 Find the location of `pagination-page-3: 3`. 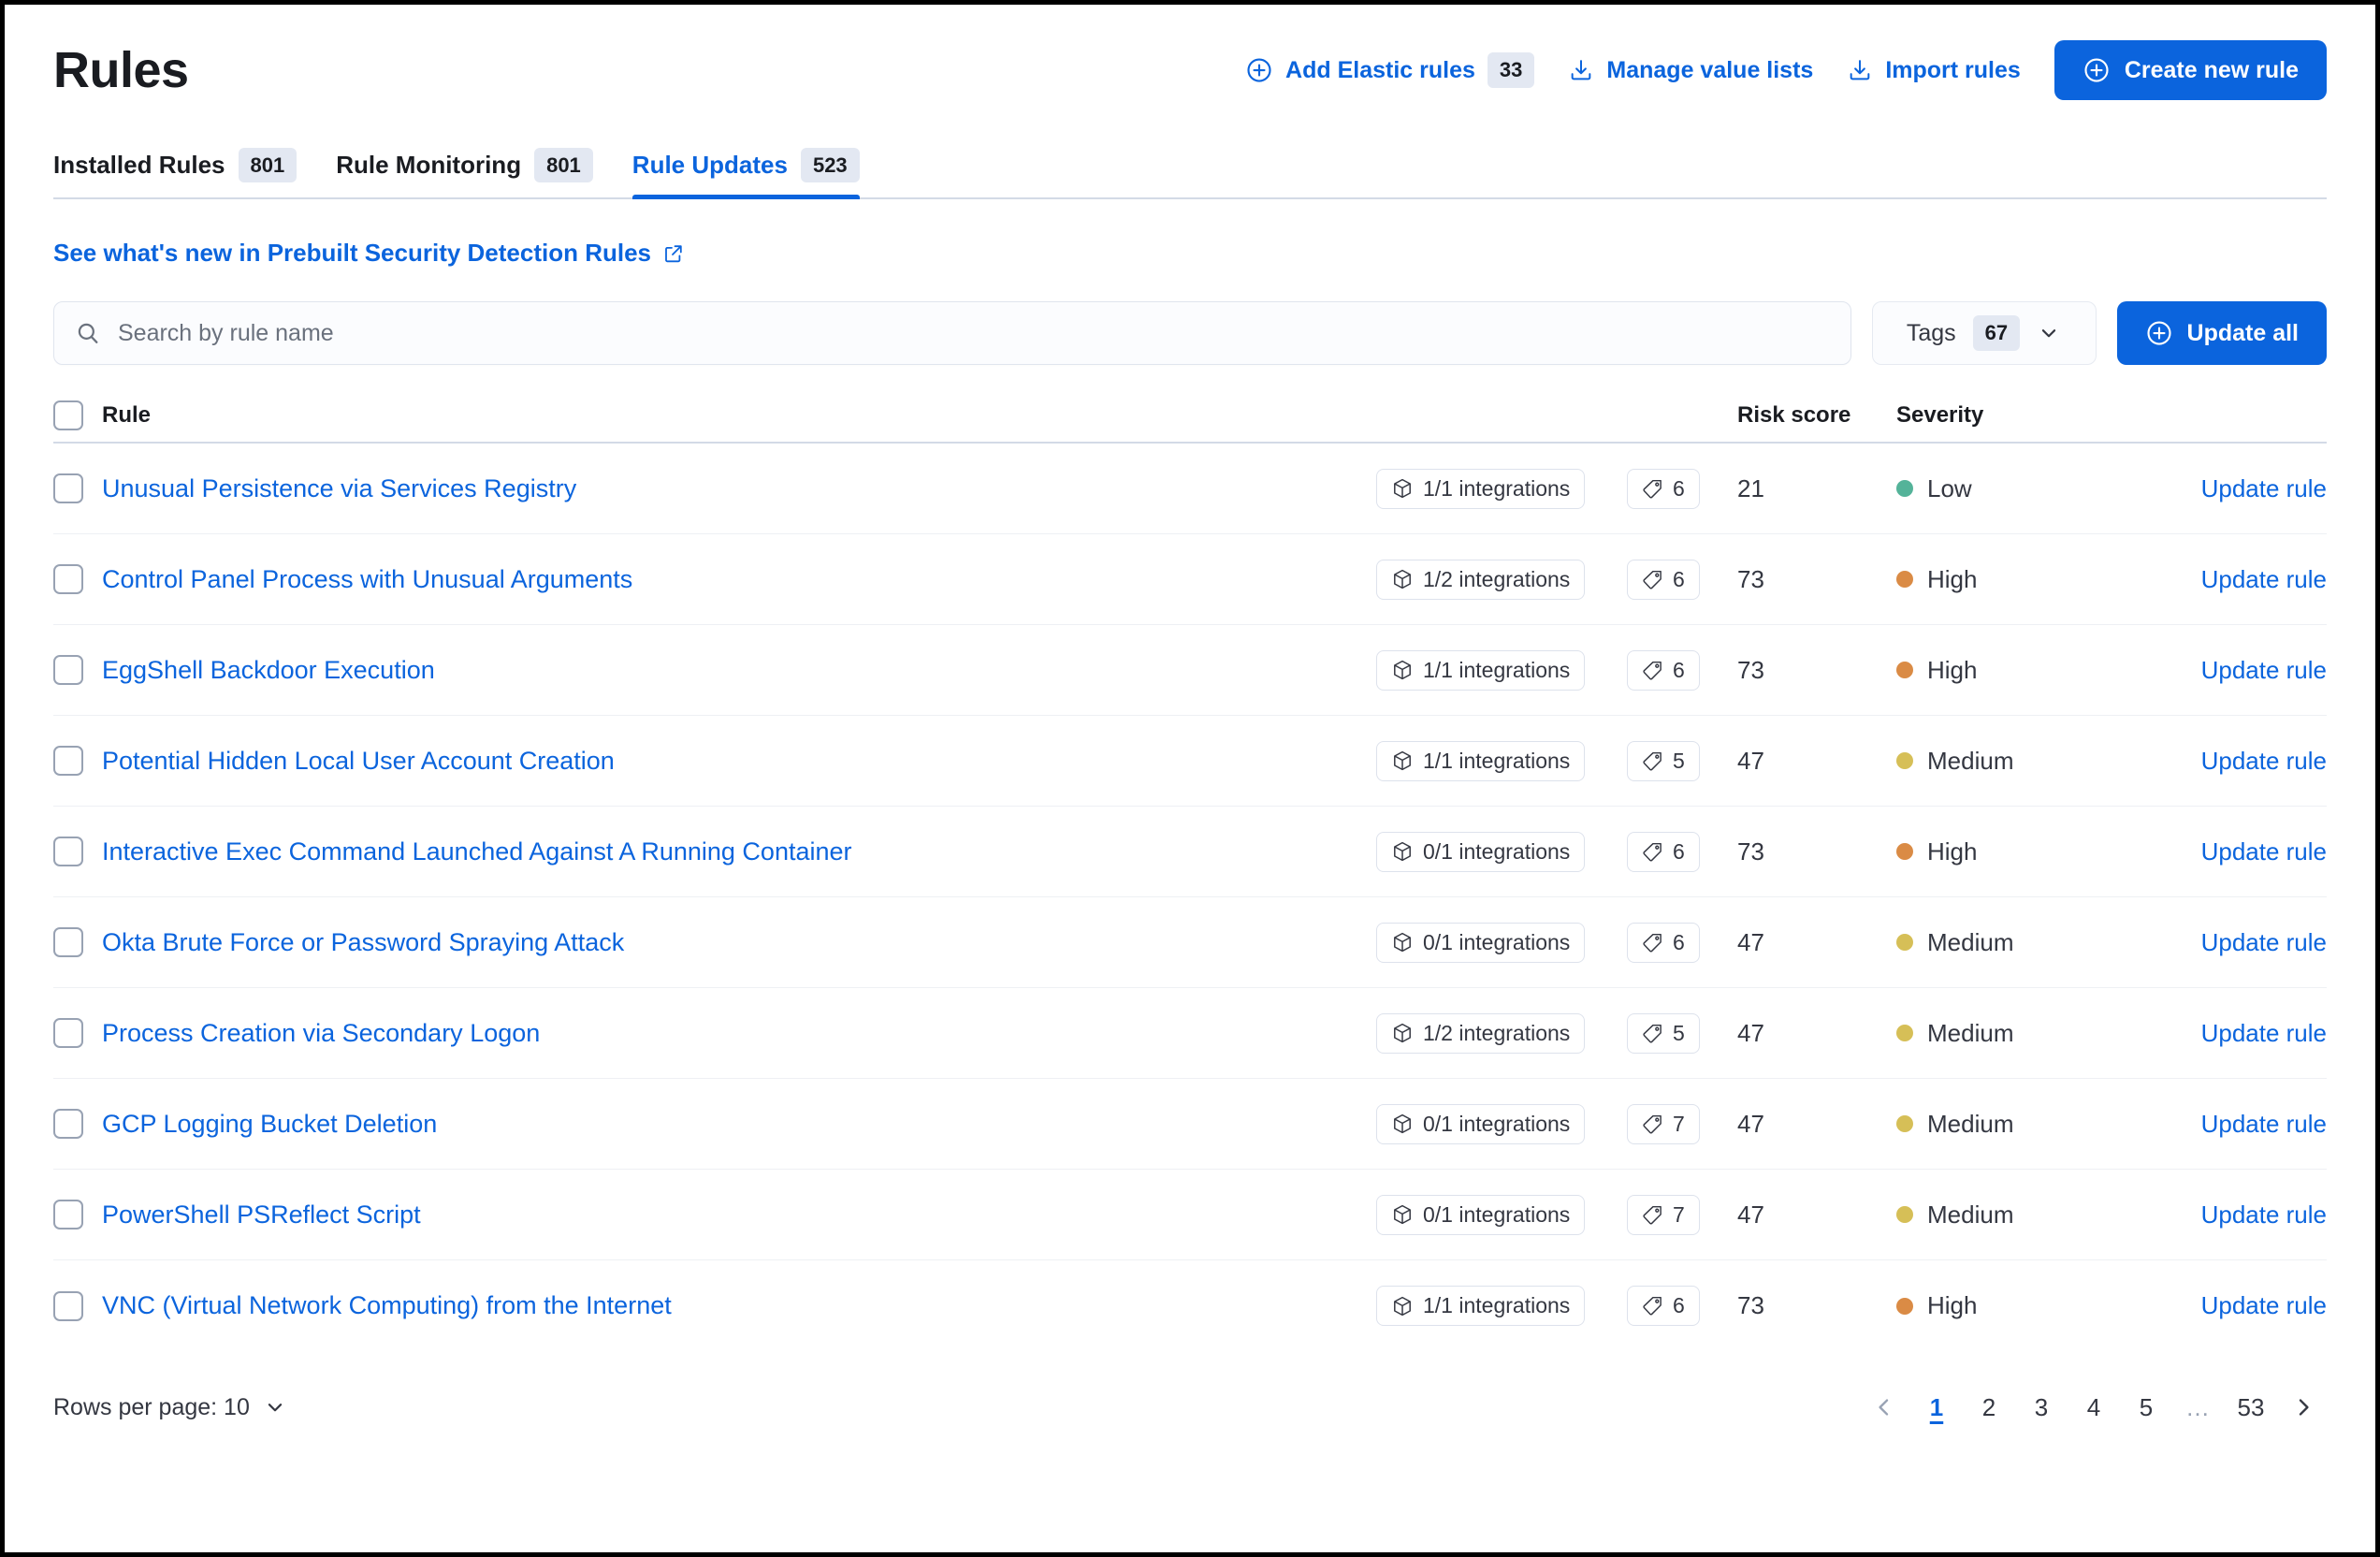

pagination-page-3: 3 is located at coordinates (2041, 1408).